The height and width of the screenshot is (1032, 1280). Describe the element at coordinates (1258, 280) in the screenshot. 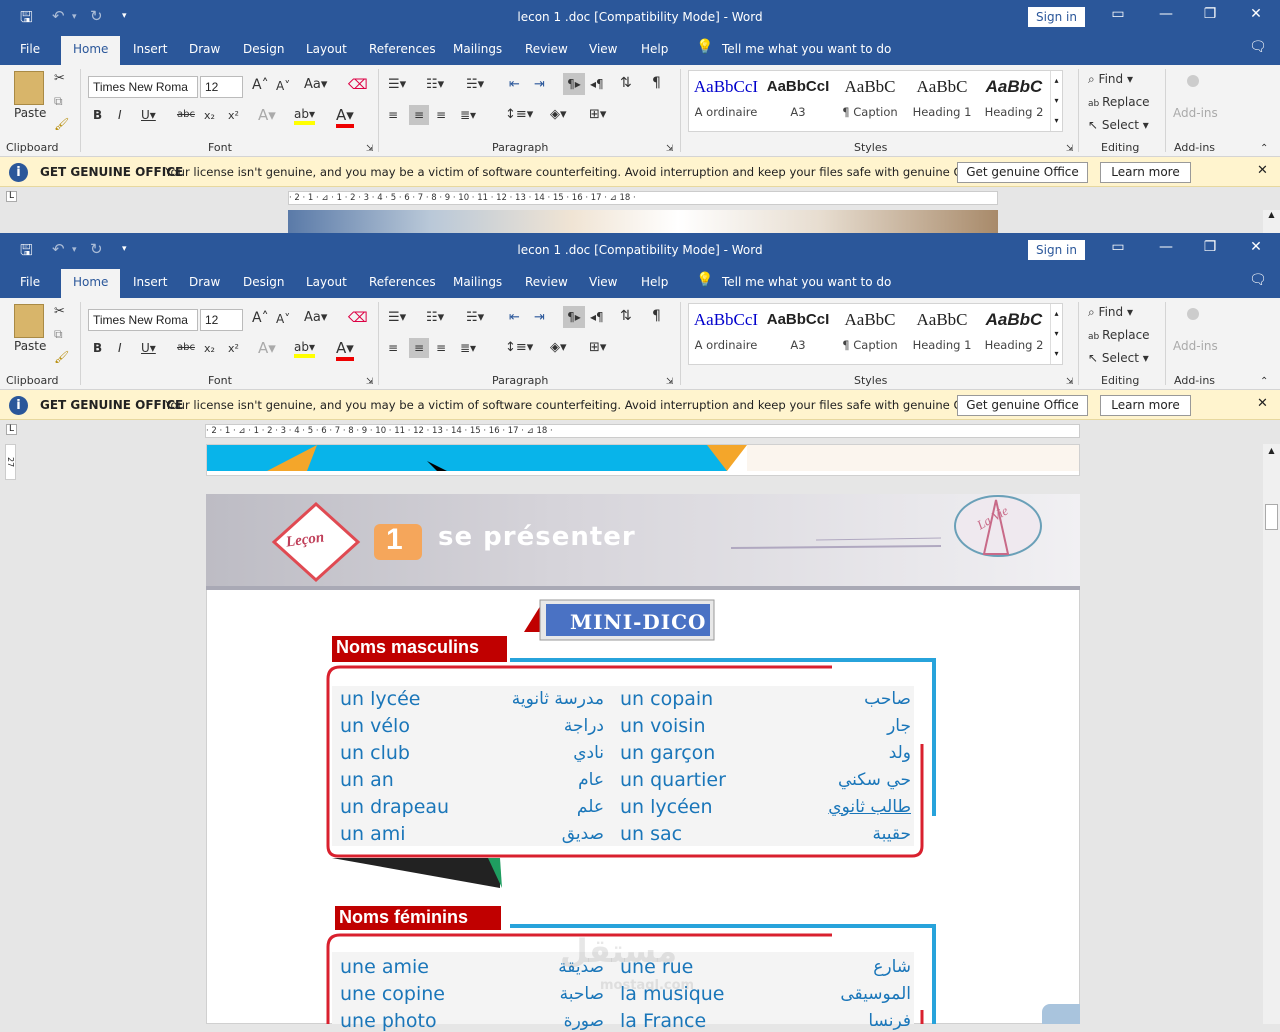

I see `comments-icon: 🗨` at that location.